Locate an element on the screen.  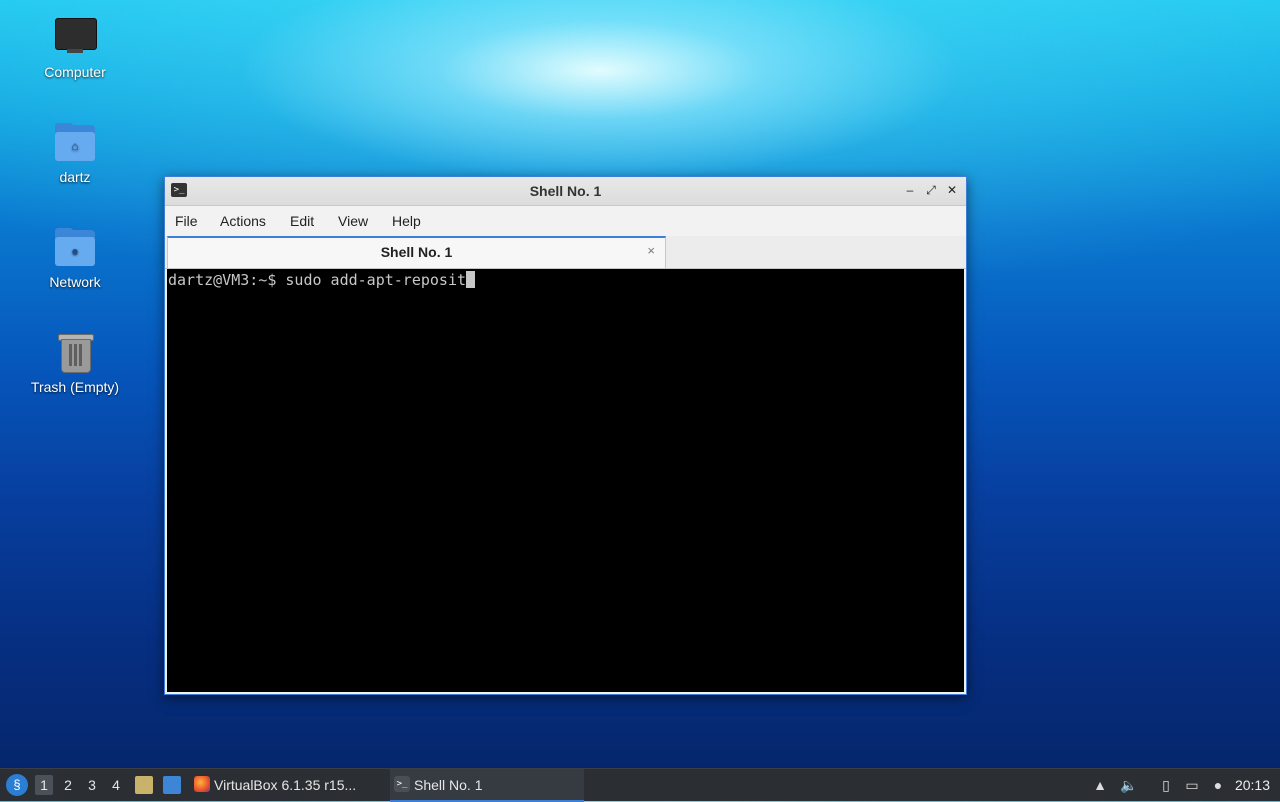
file-manager-icon is located at coordinates (144, 785).